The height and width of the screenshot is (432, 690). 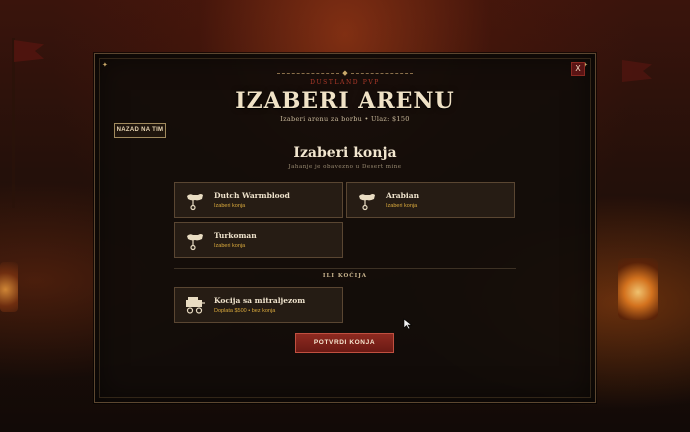 I want to click on or-carriage-label: ILI KOČIJA, so click(x=345, y=276).